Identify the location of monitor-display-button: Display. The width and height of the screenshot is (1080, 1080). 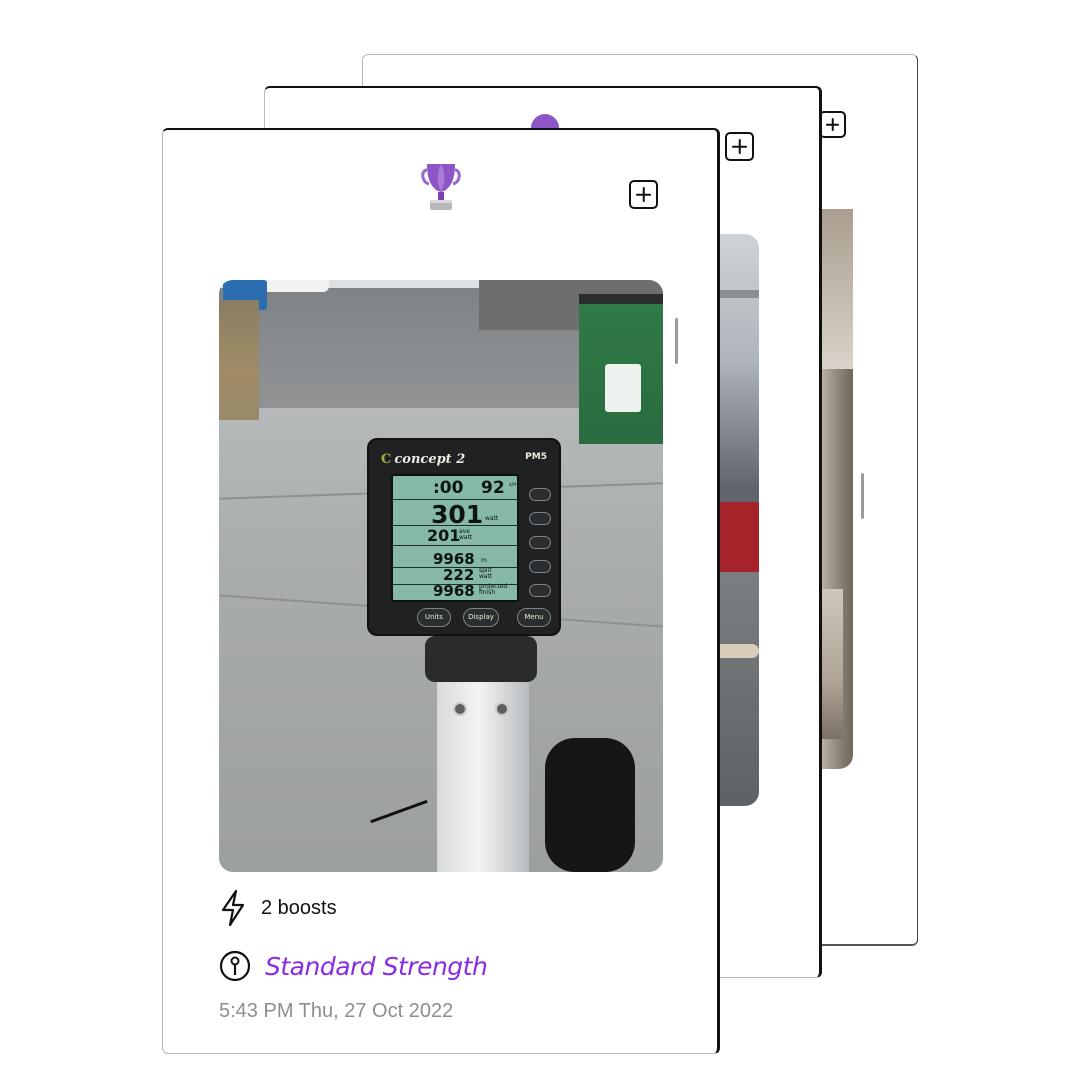
(481, 617).